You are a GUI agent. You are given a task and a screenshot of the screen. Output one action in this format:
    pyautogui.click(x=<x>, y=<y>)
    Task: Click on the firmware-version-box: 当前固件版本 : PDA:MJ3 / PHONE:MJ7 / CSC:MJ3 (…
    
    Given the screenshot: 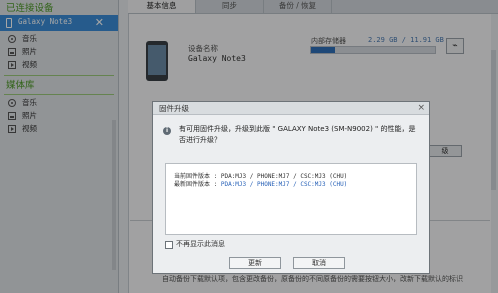 What is the action you would take?
    pyautogui.click(x=291, y=199)
    